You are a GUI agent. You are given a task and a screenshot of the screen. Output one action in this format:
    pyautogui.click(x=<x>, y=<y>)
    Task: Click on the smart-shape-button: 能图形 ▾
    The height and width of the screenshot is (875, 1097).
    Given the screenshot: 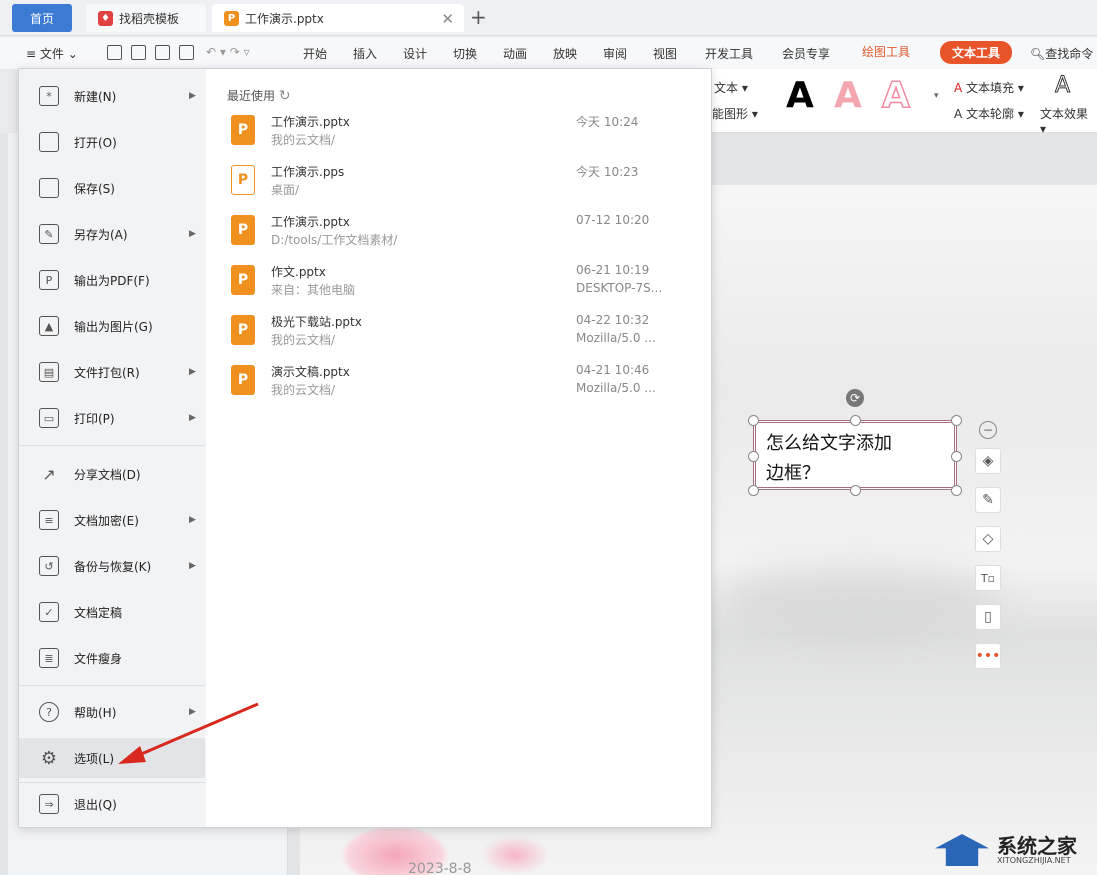 What is the action you would take?
    pyautogui.click(x=735, y=113)
    